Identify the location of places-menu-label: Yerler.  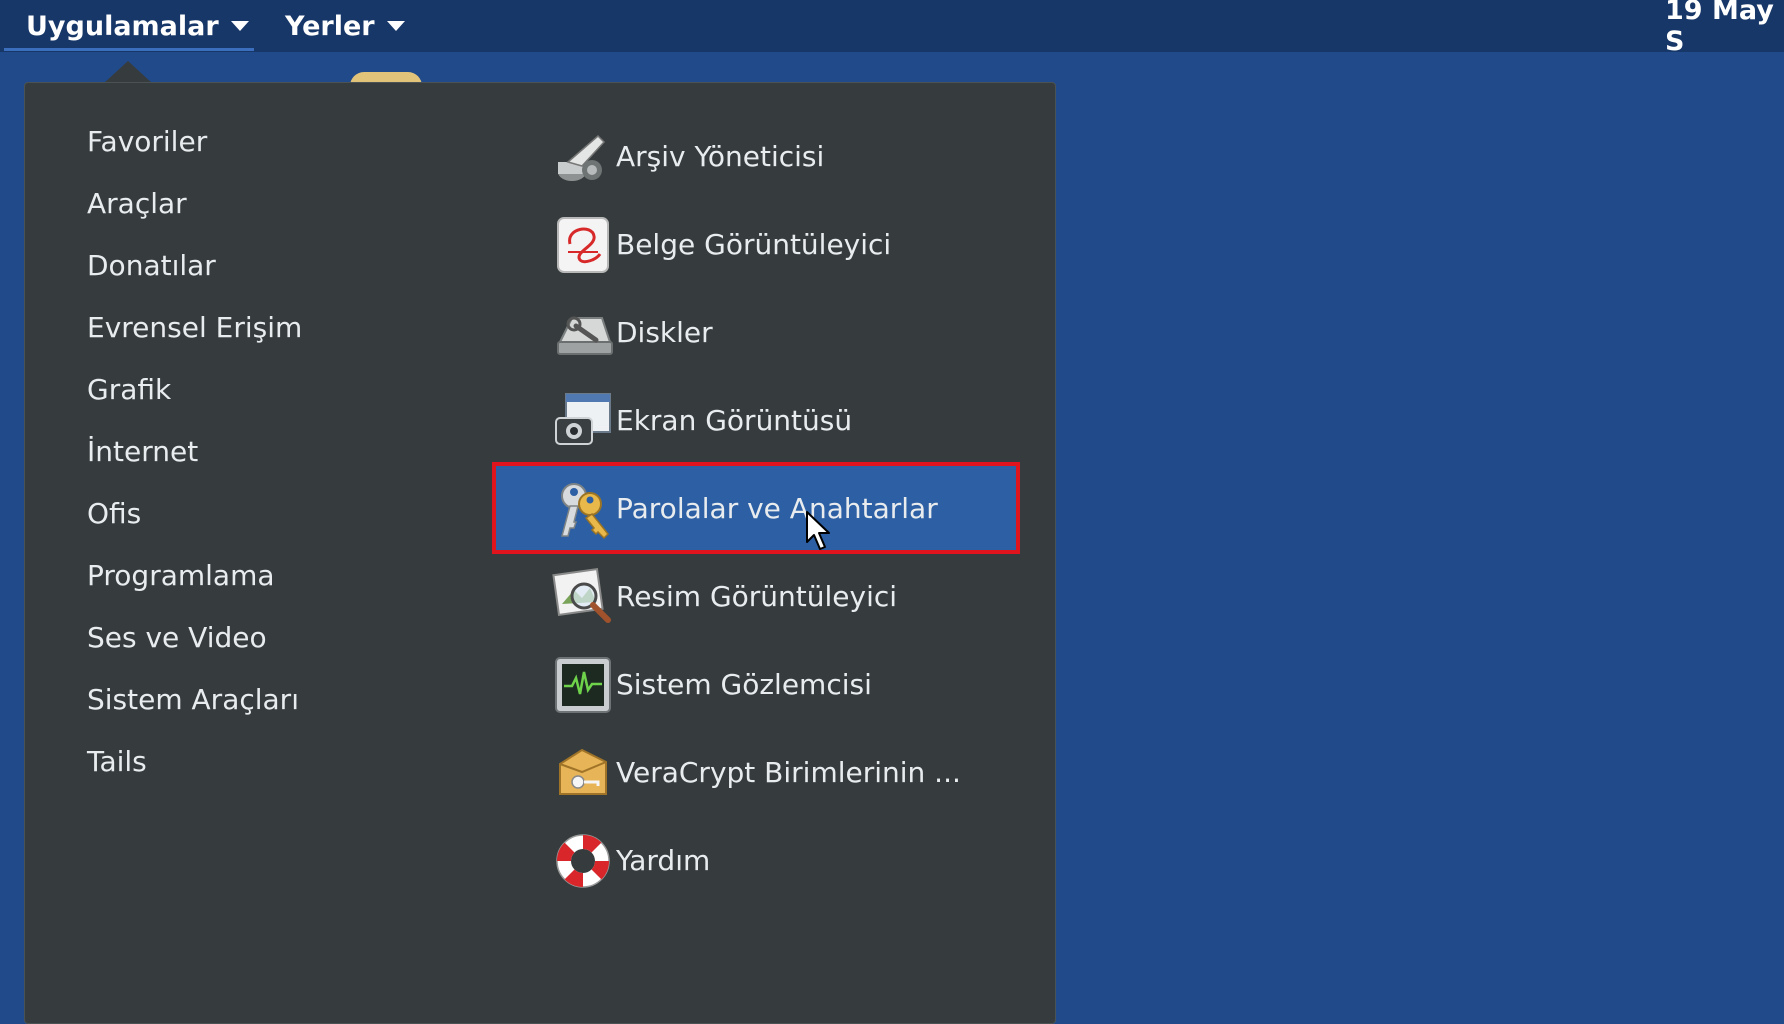
(330, 26).